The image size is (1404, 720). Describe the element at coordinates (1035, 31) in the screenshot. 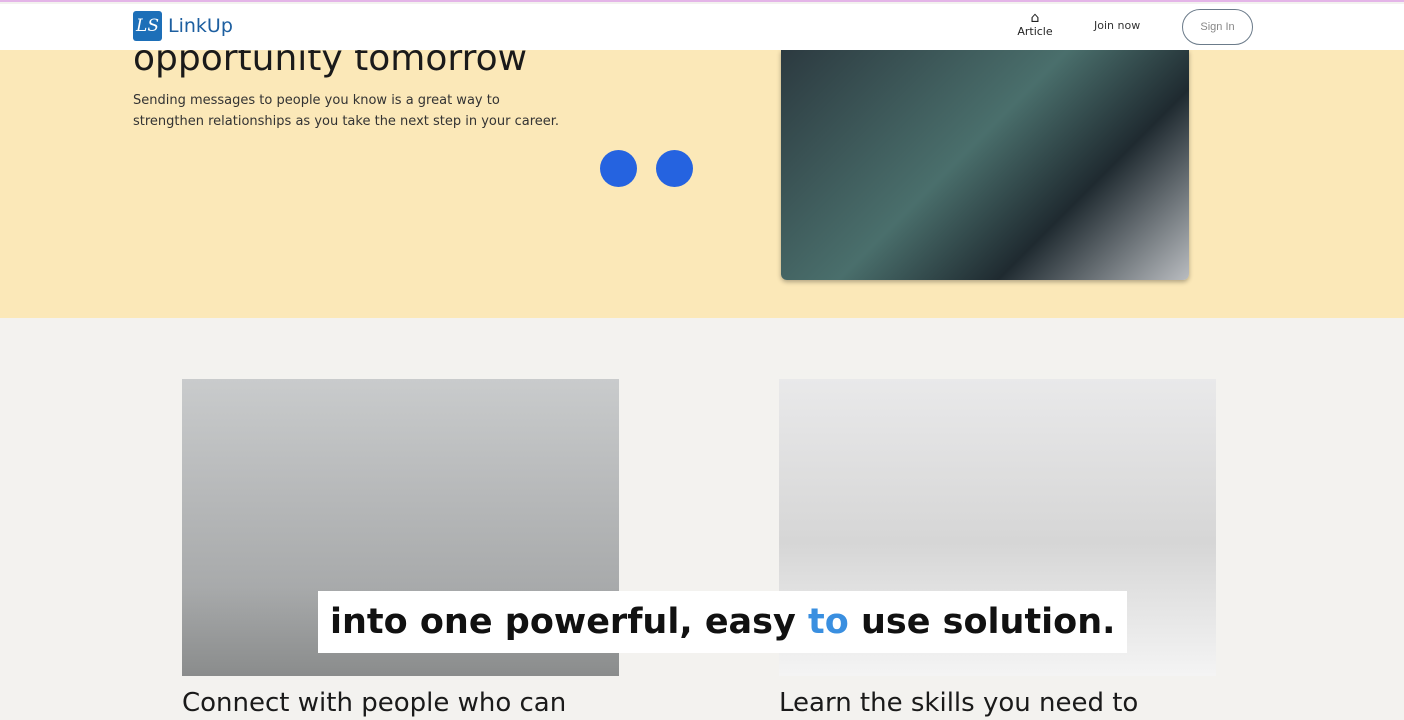

I see `nav-article-label: Article` at that location.